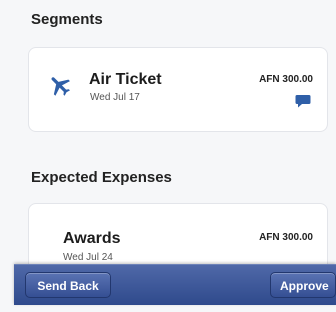 This screenshot has width=336, height=312. Describe the element at coordinates (88, 257) in the screenshot. I see `expense-date: Wed Jul 24` at that location.